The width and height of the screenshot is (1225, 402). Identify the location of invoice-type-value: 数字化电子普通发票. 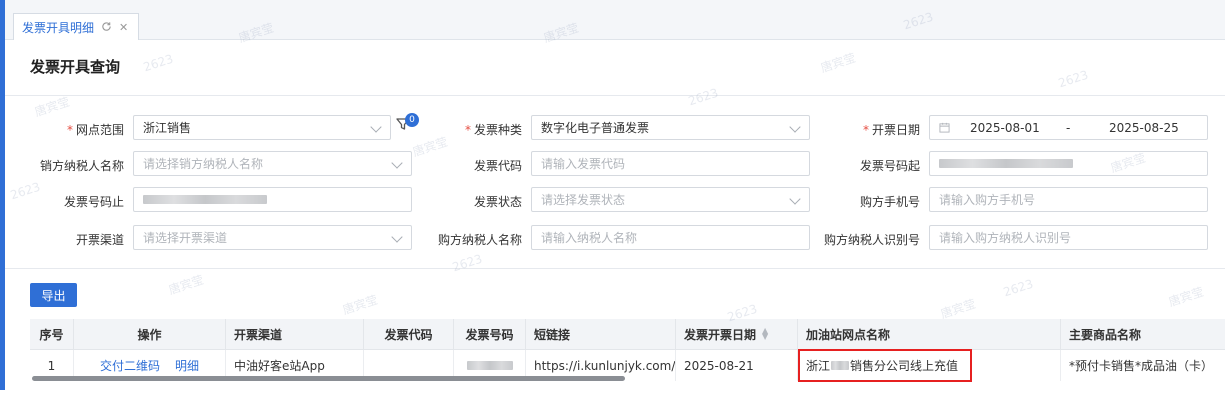
(595, 128).